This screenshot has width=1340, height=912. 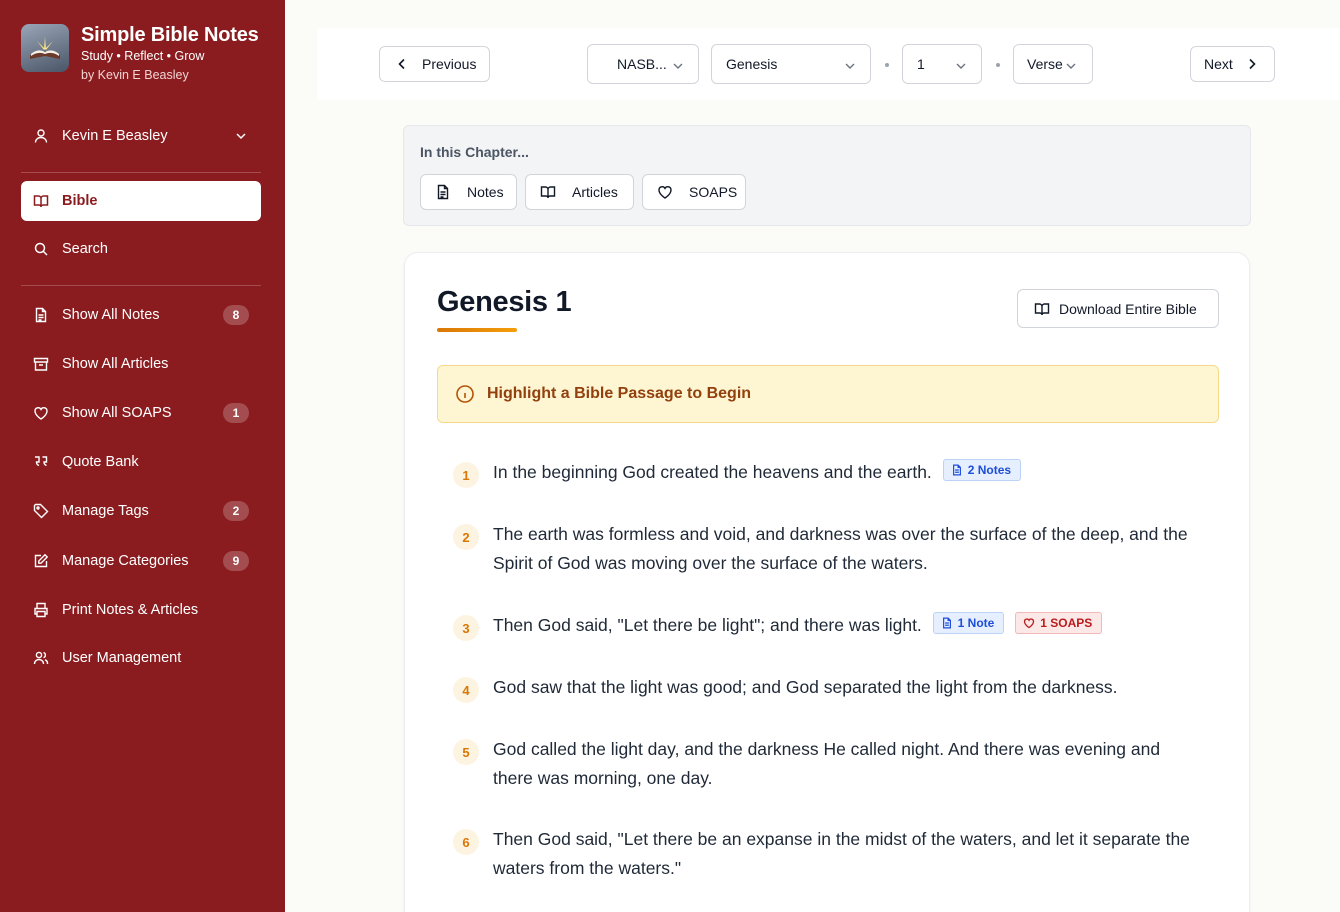 What do you see at coordinates (85, 249) in the screenshot?
I see `sidebar-item-label: Search` at bounding box center [85, 249].